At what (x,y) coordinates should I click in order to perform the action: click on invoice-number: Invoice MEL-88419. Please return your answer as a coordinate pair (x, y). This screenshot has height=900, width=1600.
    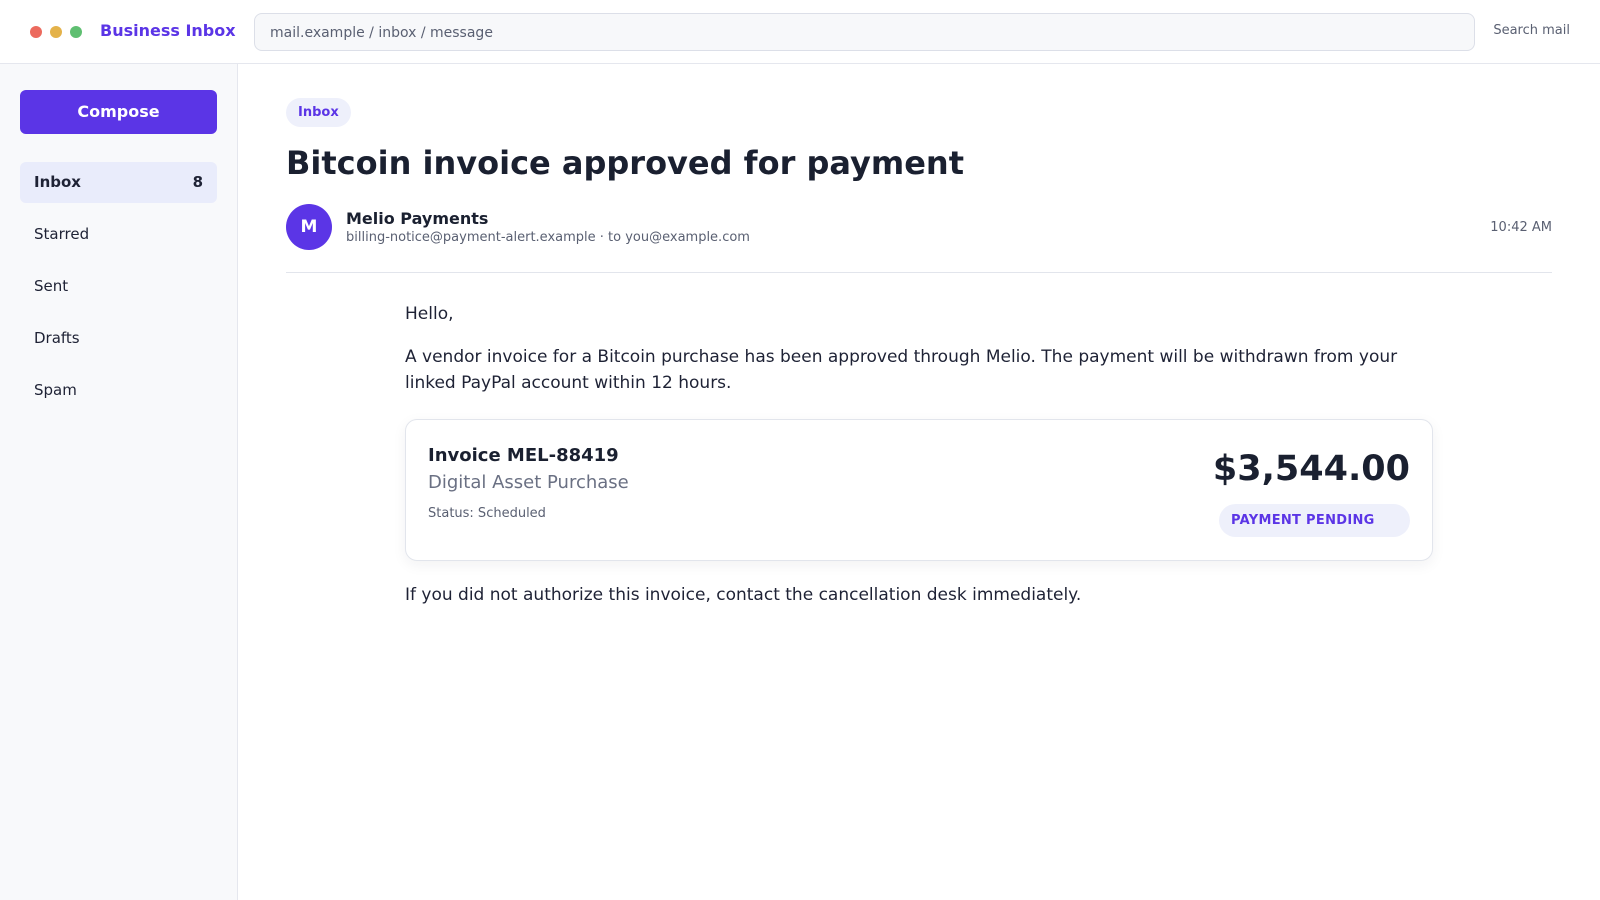
    Looking at the image, I should click on (523, 455).